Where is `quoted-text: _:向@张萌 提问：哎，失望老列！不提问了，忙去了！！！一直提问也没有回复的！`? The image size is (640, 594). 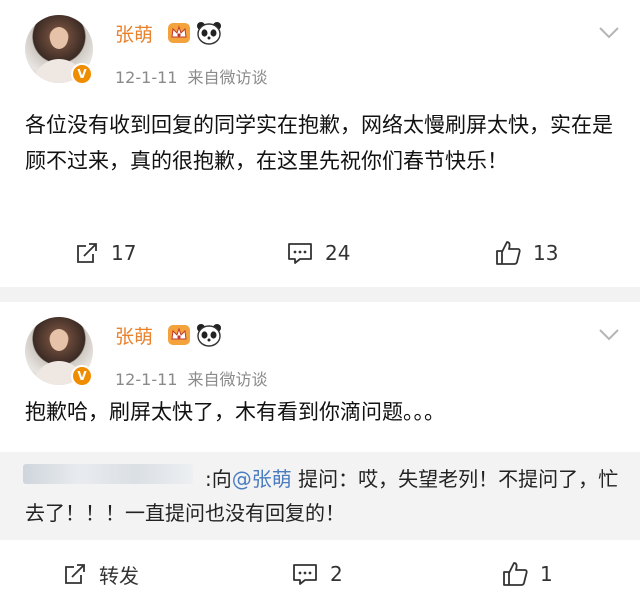 quoted-text: _:向@张萌 提问：哎，失望老列！不提问了，忙去了！！！一直提问也没有回复的！ is located at coordinates (322, 496).